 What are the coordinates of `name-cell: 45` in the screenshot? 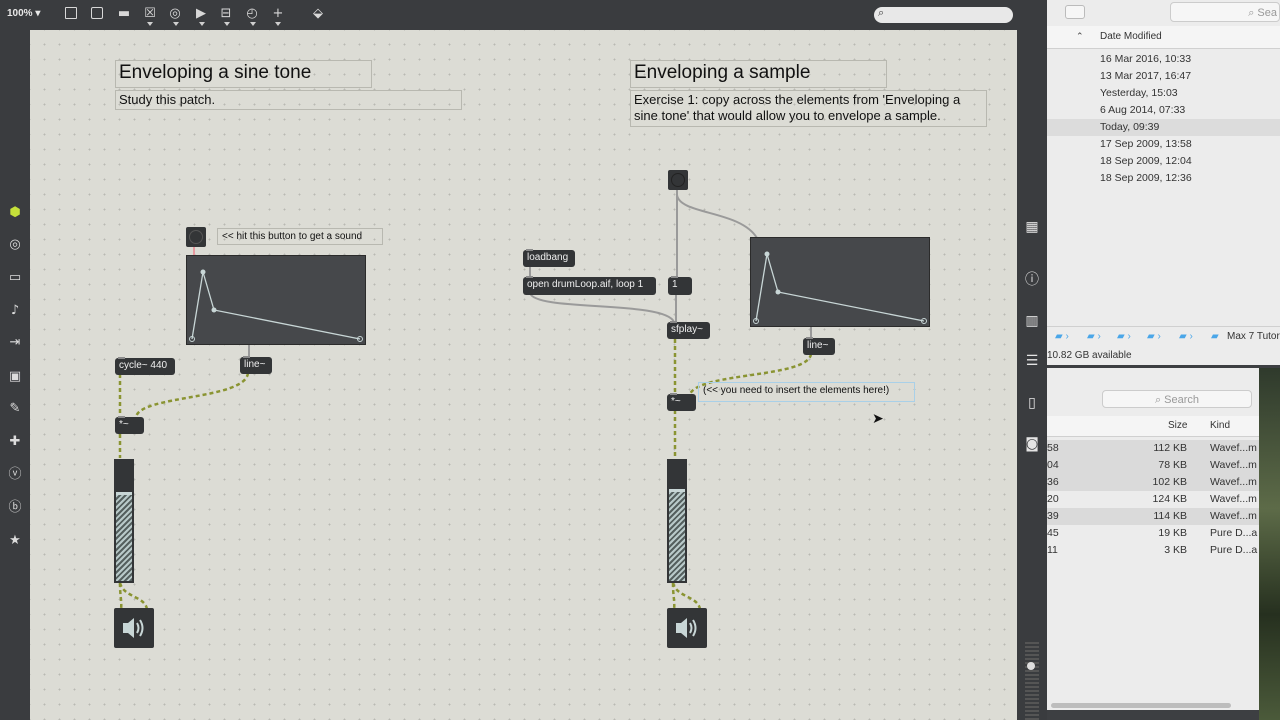 It's located at (1053, 533).